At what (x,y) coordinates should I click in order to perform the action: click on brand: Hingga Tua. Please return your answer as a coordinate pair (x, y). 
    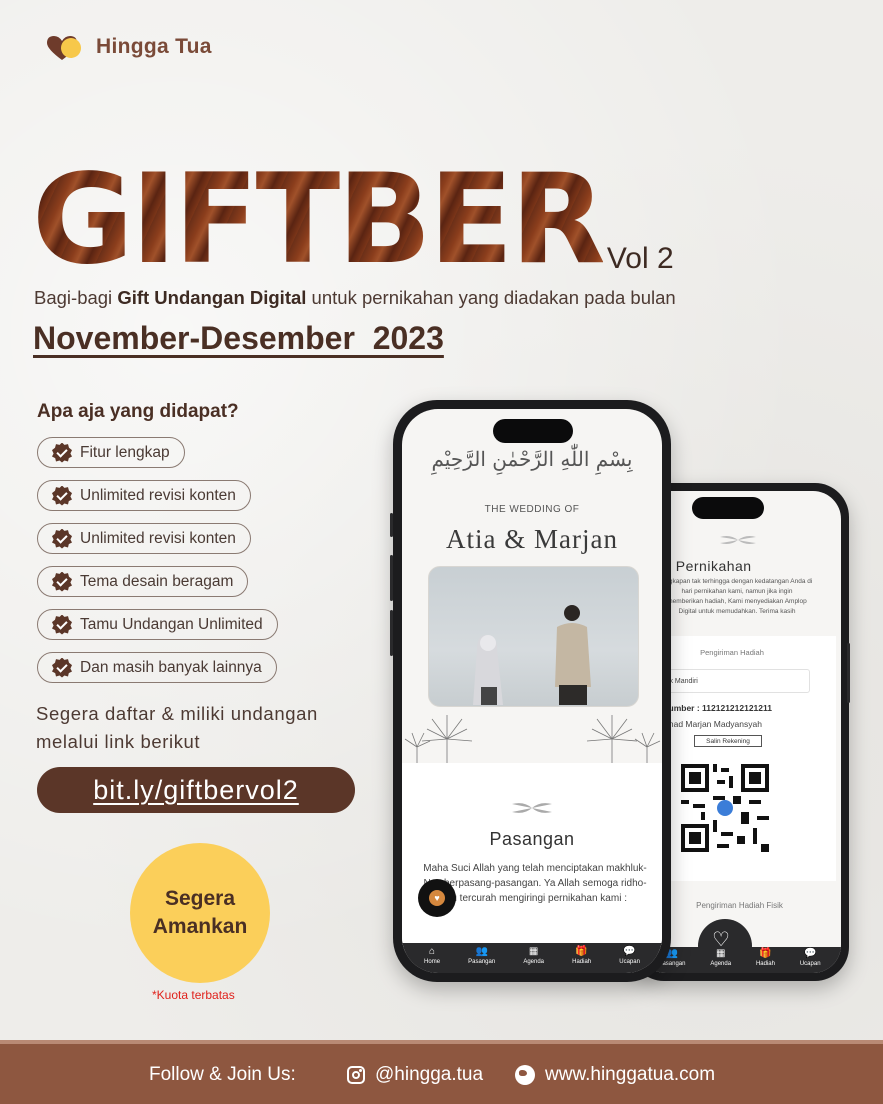
    Looking at the image, I should click on (128, 47).